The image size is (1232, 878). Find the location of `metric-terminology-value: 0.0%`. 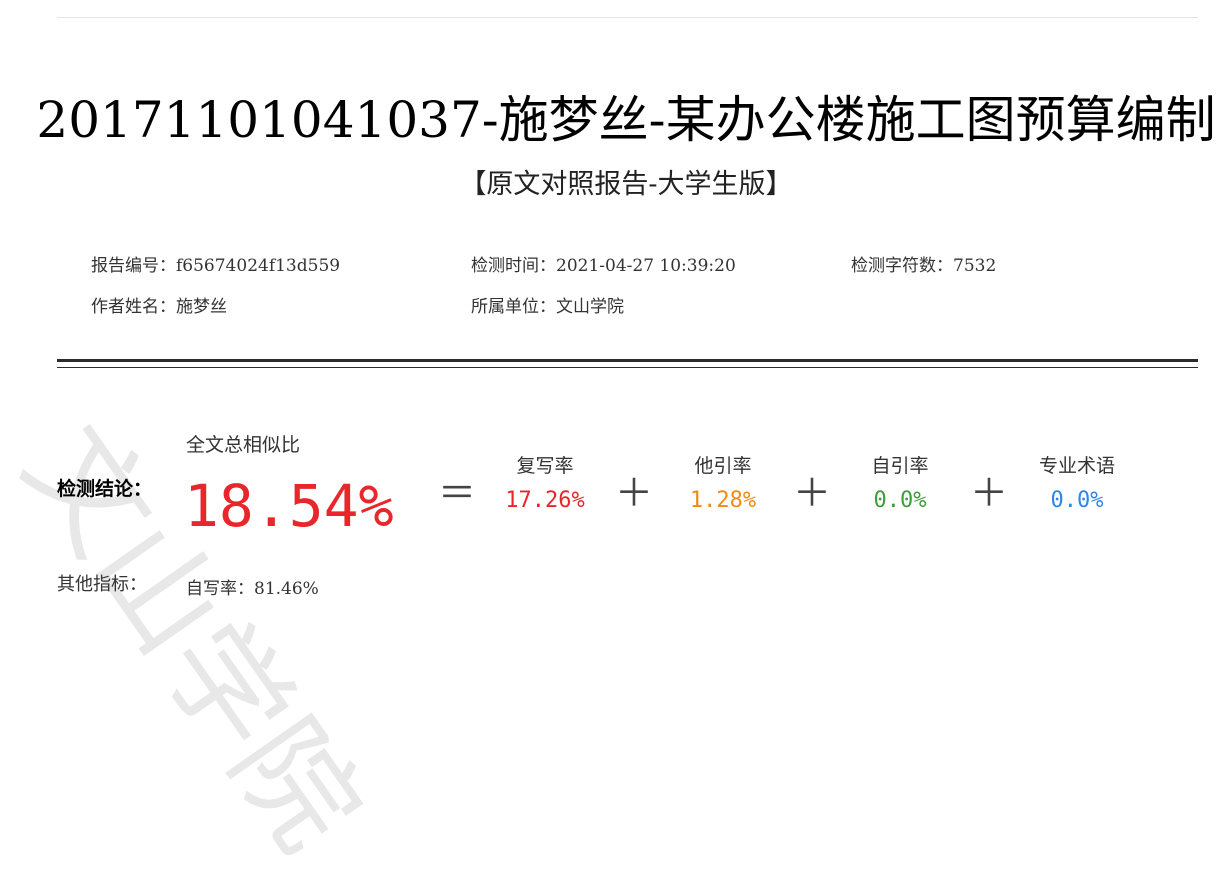

metric-terminology-value: 0.0% is located at coordinates (1077, 500).